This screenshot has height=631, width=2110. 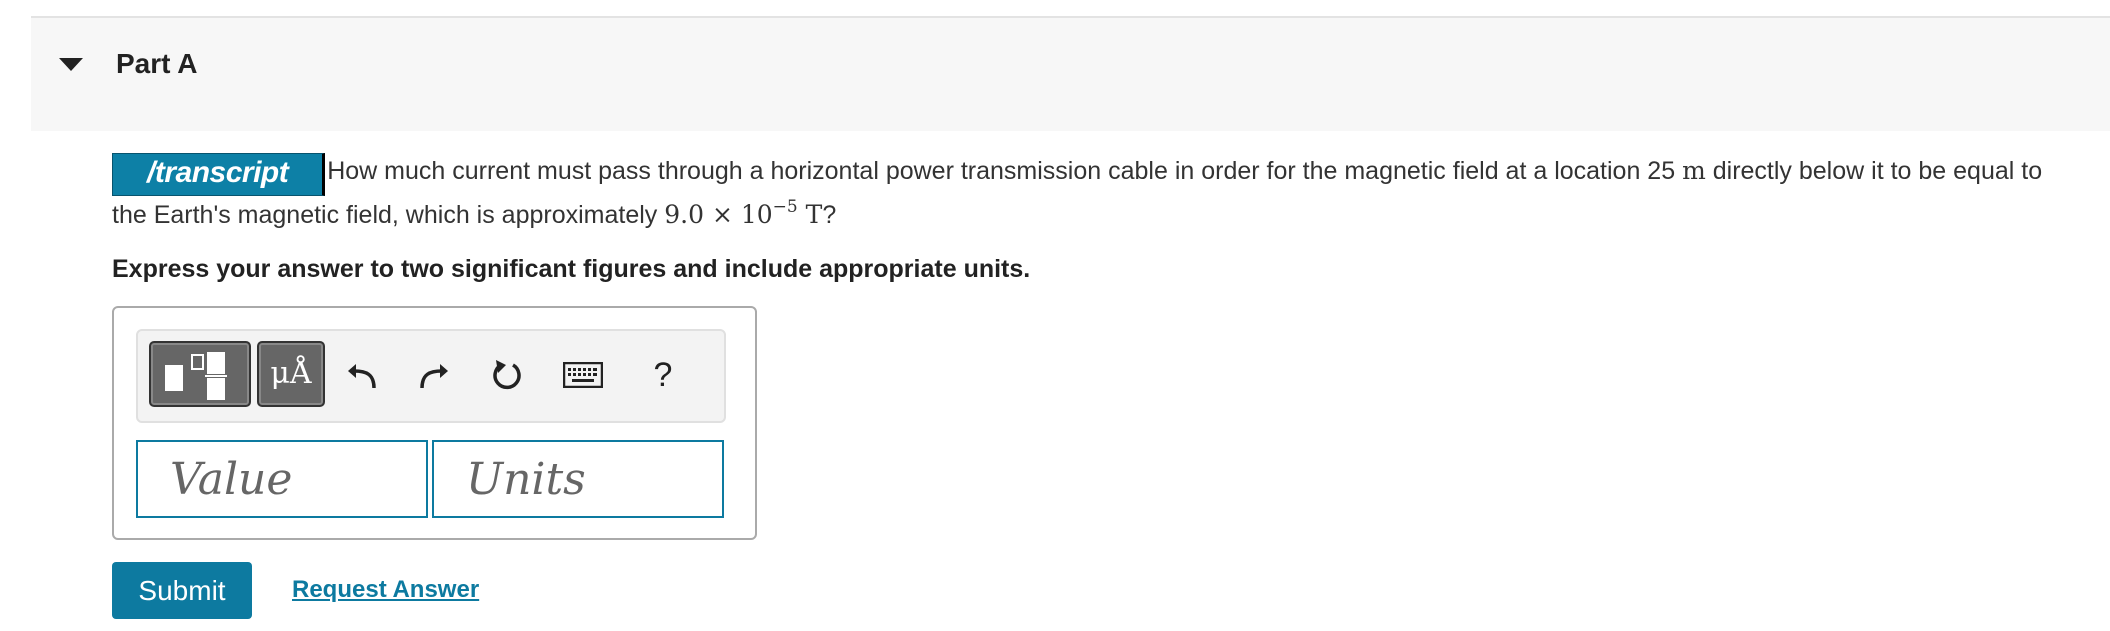 I want to click on reset-button, so click(x=507, y=375).